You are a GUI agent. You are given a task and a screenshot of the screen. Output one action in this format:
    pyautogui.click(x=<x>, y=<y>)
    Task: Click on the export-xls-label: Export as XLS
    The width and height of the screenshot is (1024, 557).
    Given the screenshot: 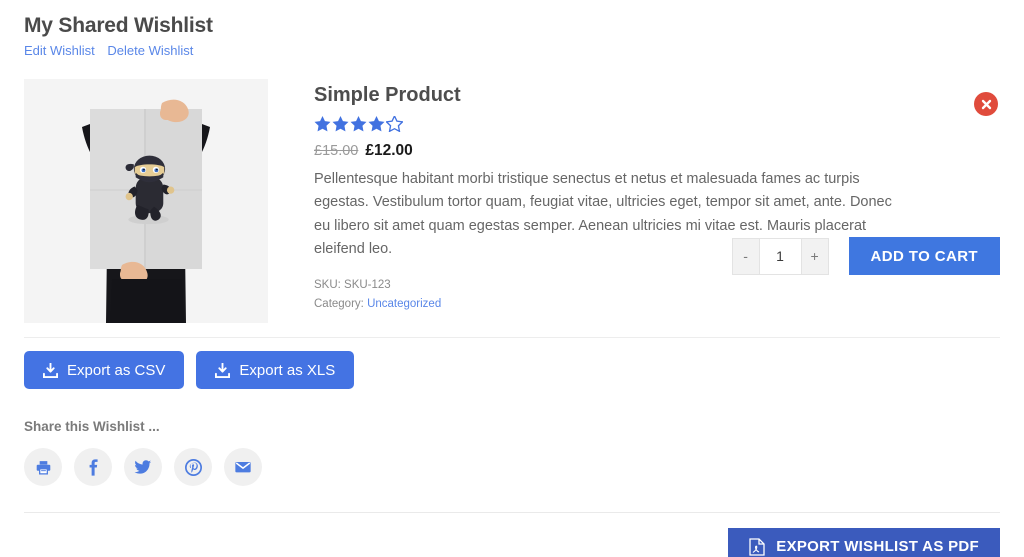 What is the action you would take?
    pyautogui.click(x=287, y=370)
    